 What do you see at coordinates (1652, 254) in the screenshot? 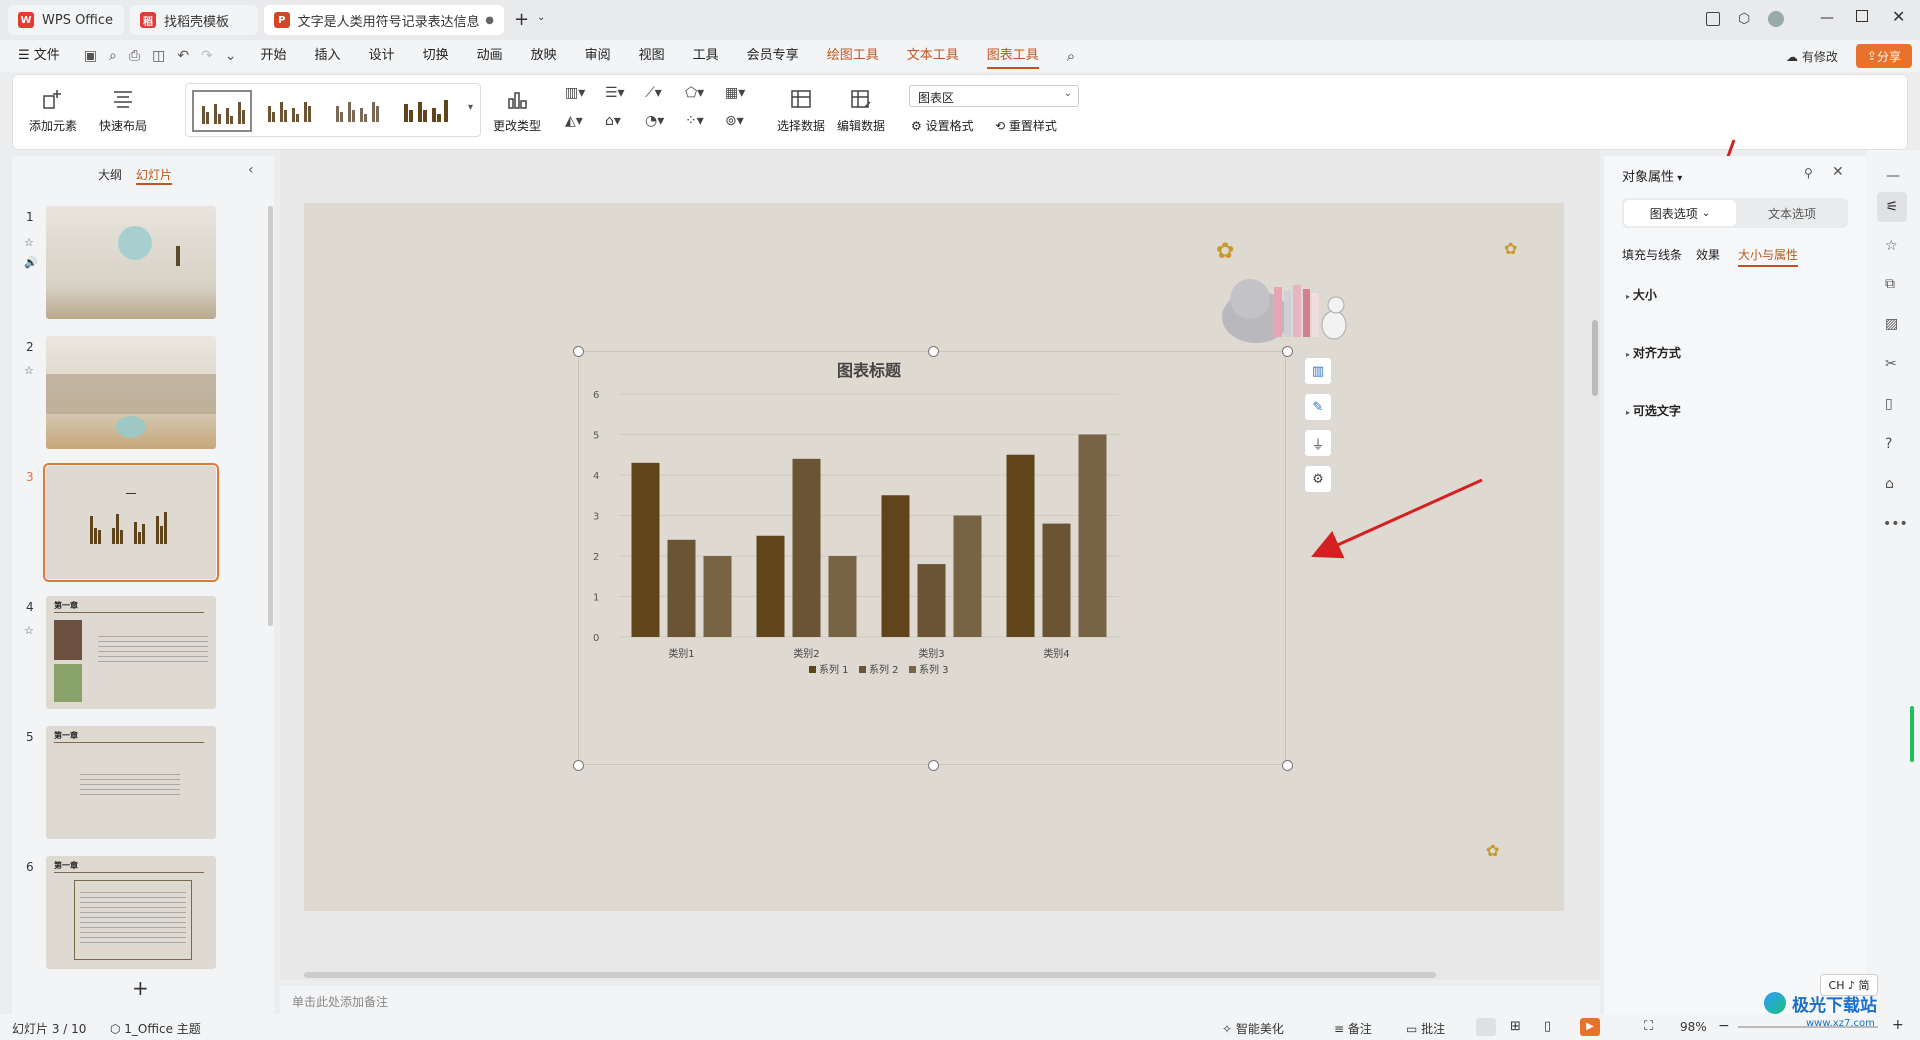
I see `subtab-fill-line: 填充与线条` at bounding box center [1652, 254].